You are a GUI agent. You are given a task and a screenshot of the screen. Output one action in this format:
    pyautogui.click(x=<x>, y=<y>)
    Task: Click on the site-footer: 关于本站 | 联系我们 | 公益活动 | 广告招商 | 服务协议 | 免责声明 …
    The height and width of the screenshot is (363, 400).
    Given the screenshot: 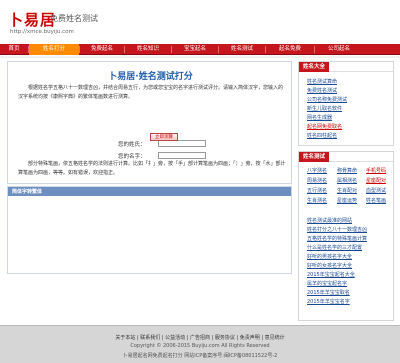 What is the action you would take?
    pyautogui.click(x=200, y=344)
    